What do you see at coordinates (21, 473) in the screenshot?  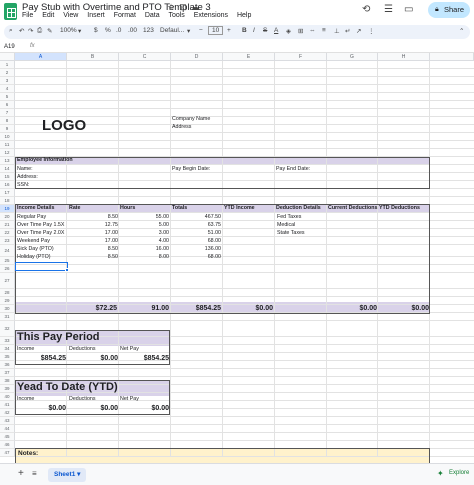 I see `add-sheet-icon: +` at bounding box center [21, 473].